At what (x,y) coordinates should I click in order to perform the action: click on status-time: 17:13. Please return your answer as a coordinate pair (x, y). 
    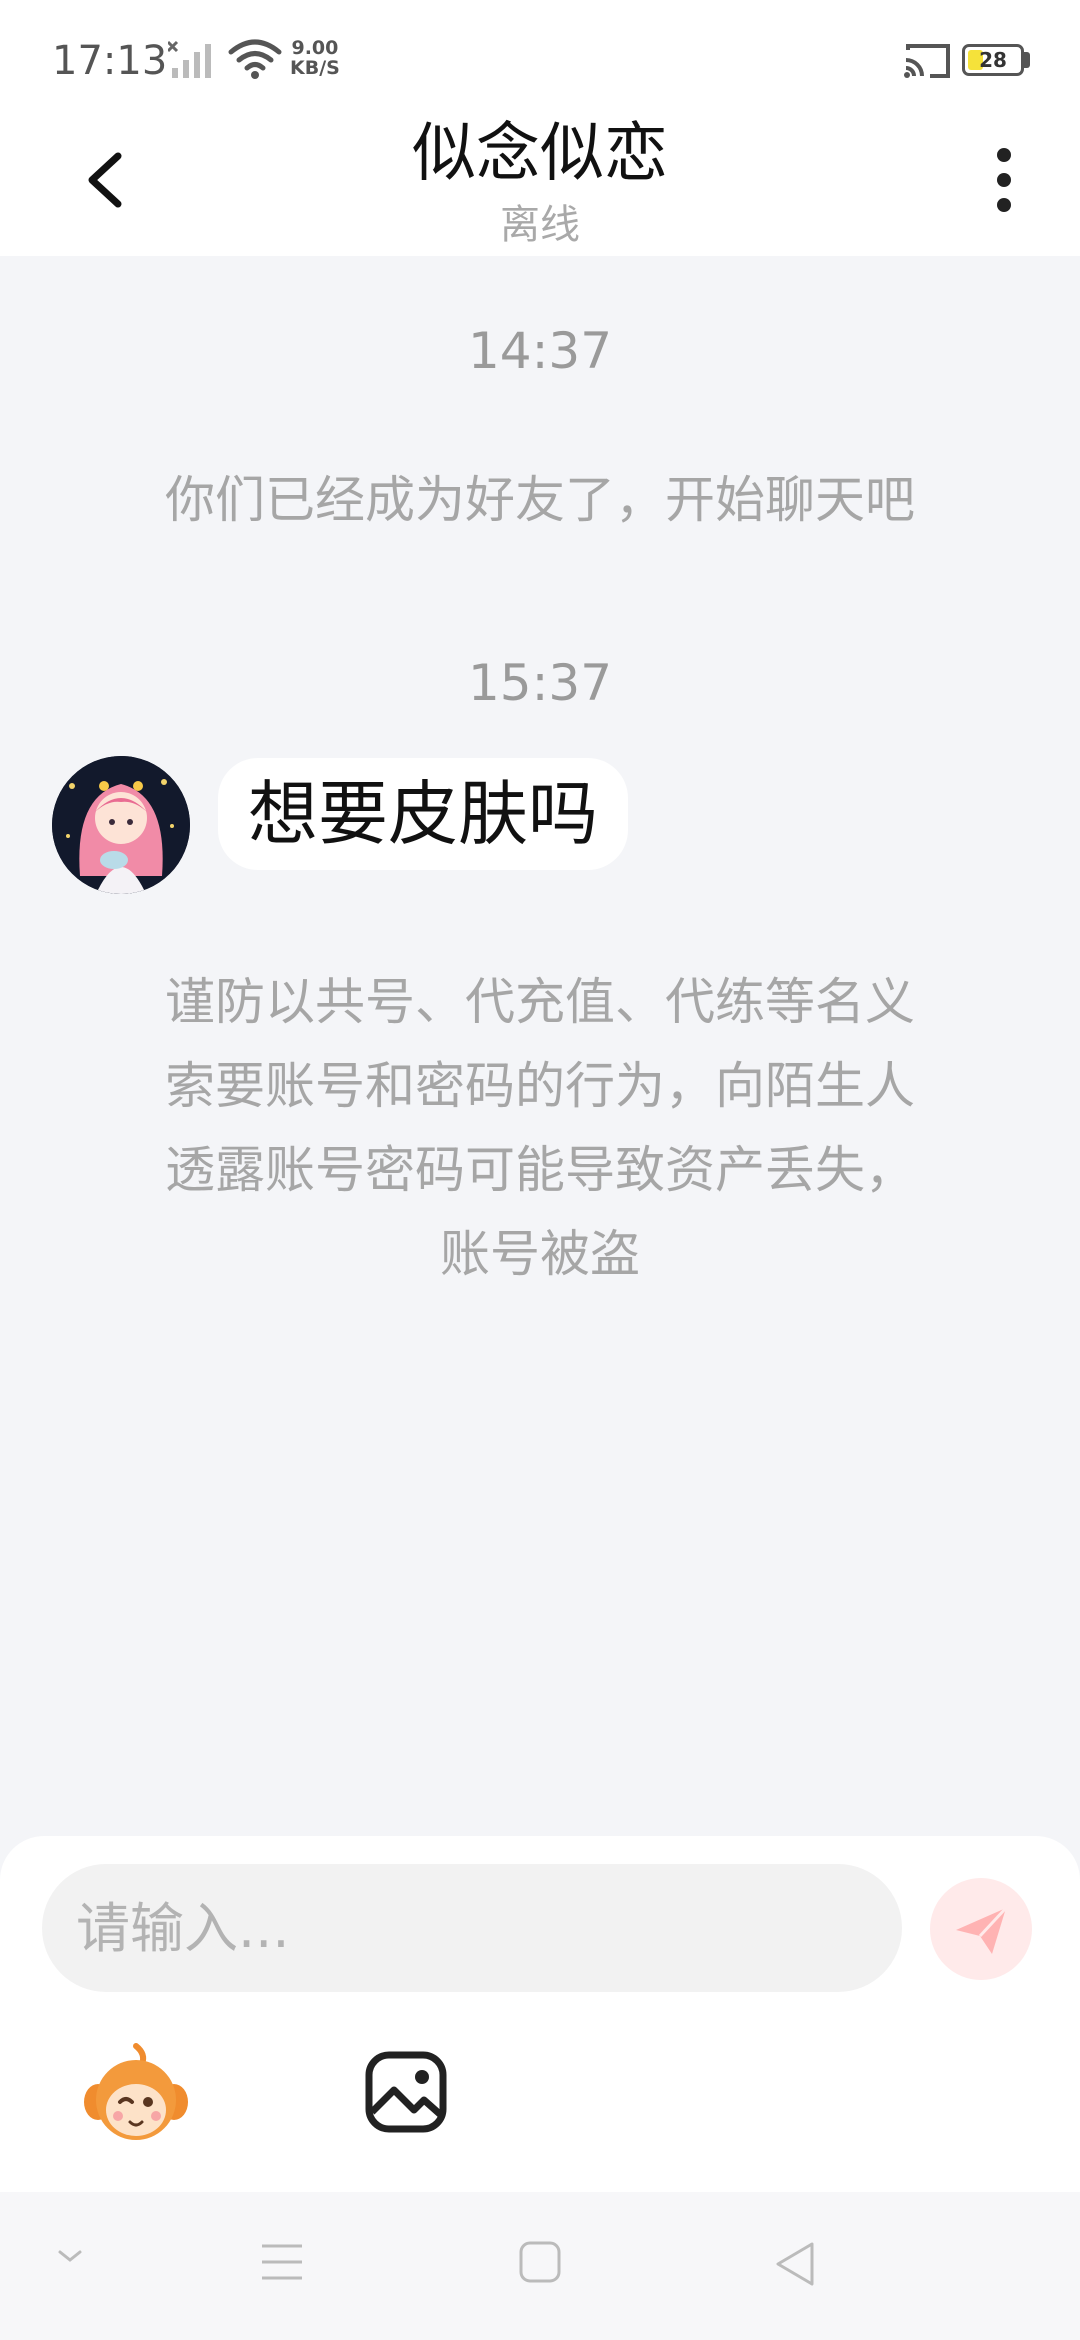
    Looking at the image, I should click on (110, 61).